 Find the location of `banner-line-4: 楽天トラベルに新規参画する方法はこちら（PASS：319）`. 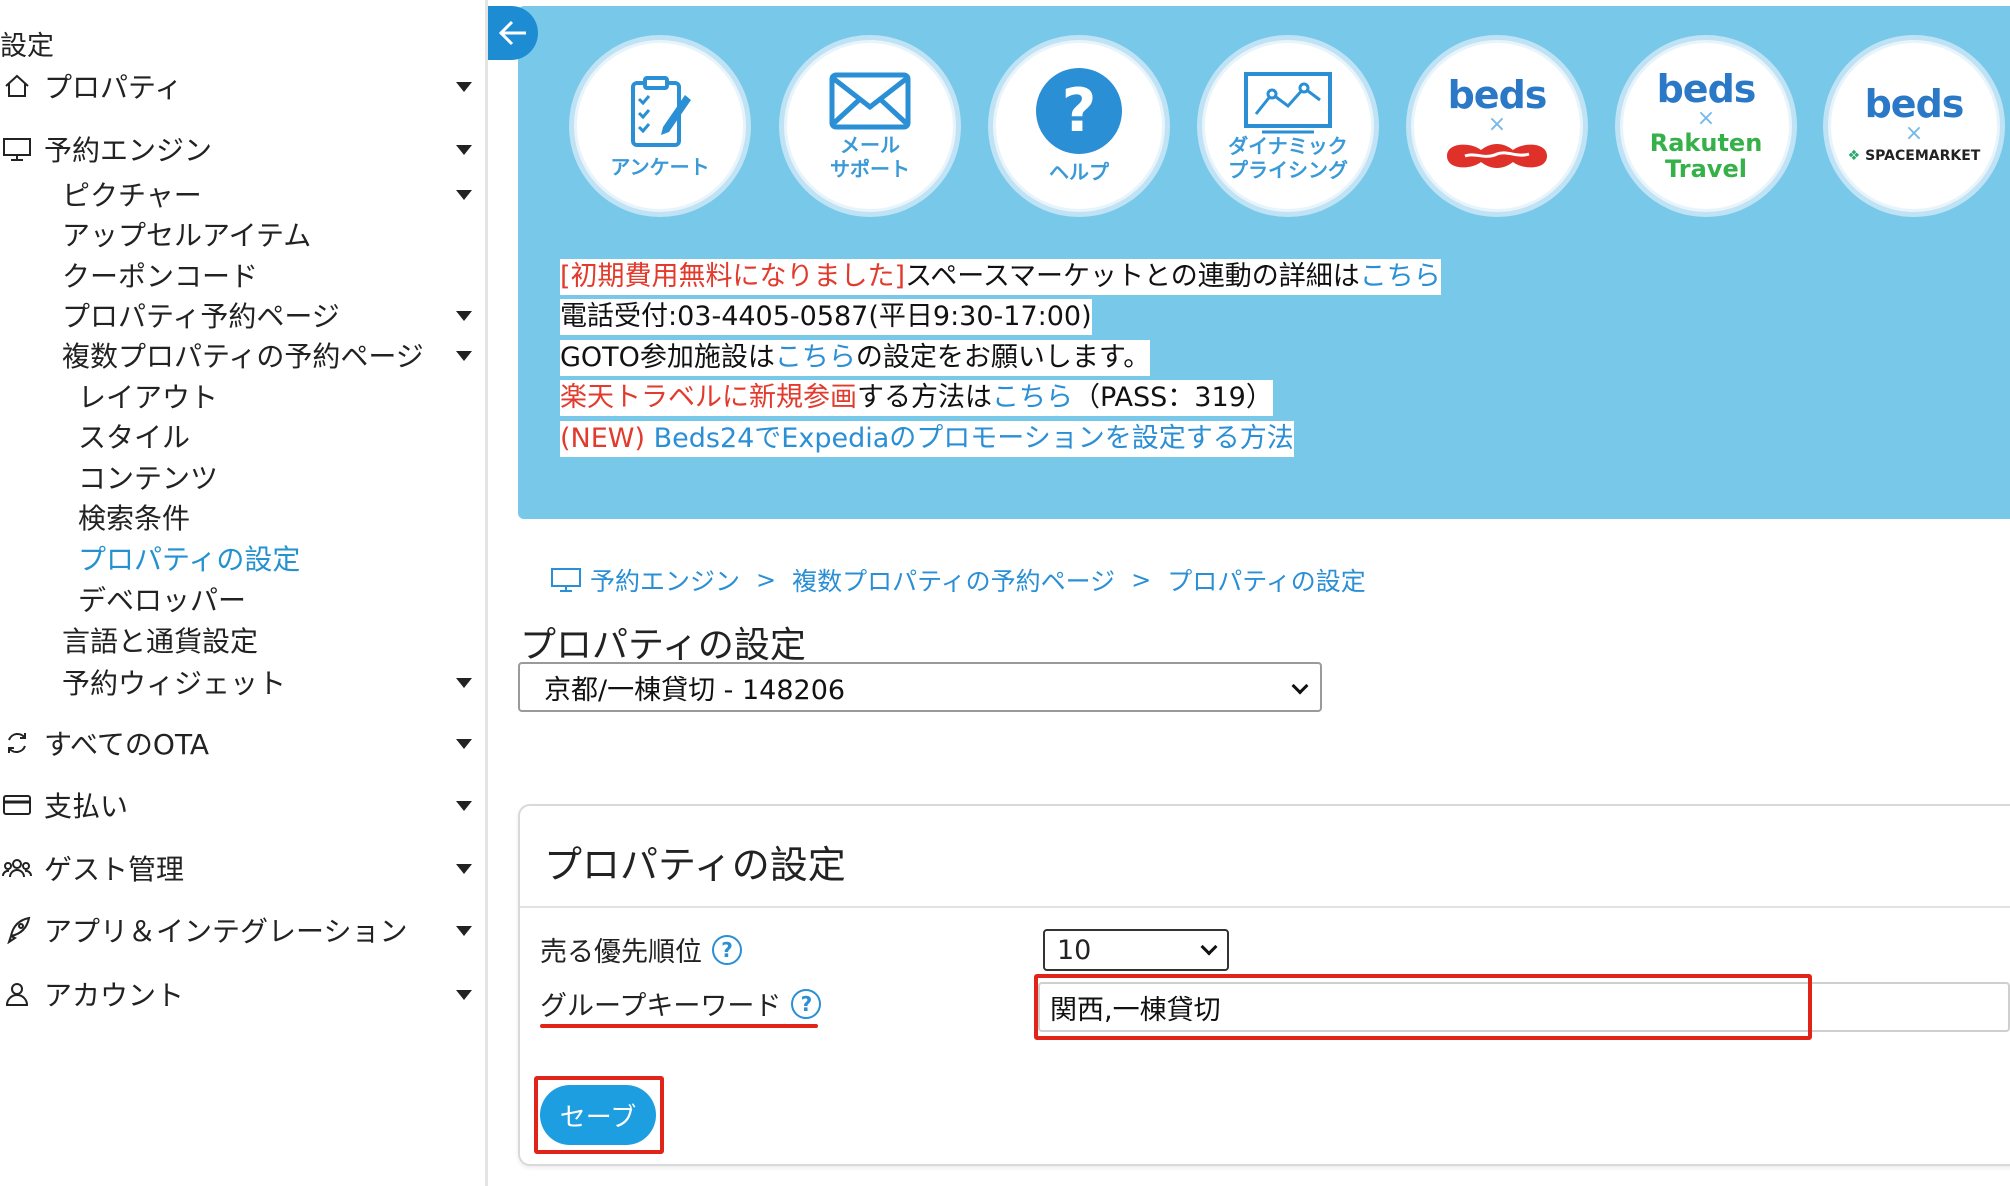

banner-line-4: 楽天トラベルに新規参画する方法はこちら（PASS：319） is located at coordinates (916, 398).